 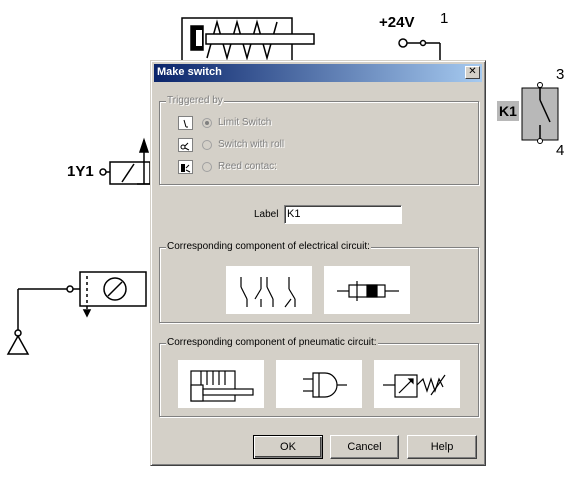 What do you see at coordinates (266, 214) in the screenshot?
I see `label-field-caption: Label` at bounding box center [266, 214].